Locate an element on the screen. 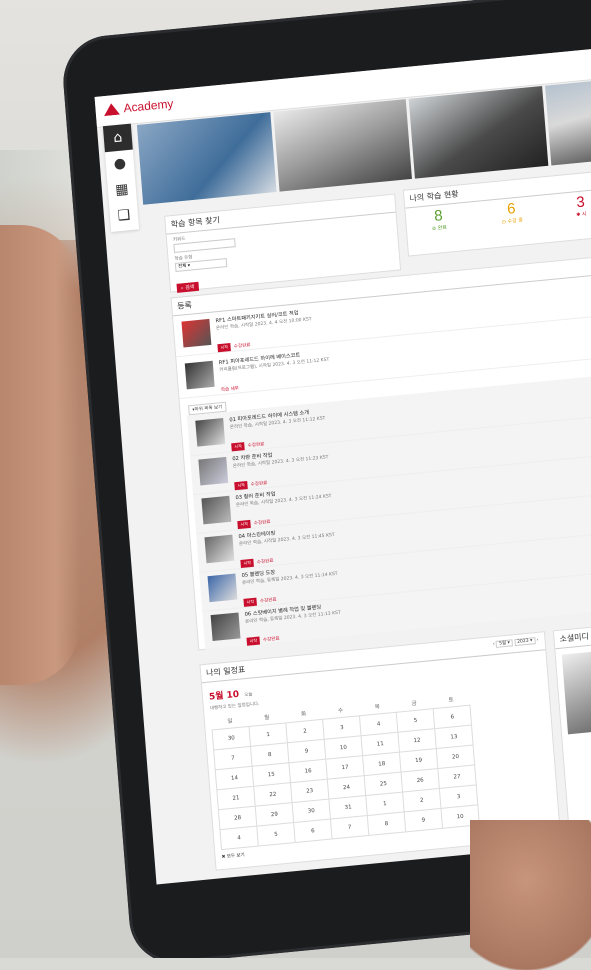  sidebar-profile: ● is located at coordinates (120, 164).